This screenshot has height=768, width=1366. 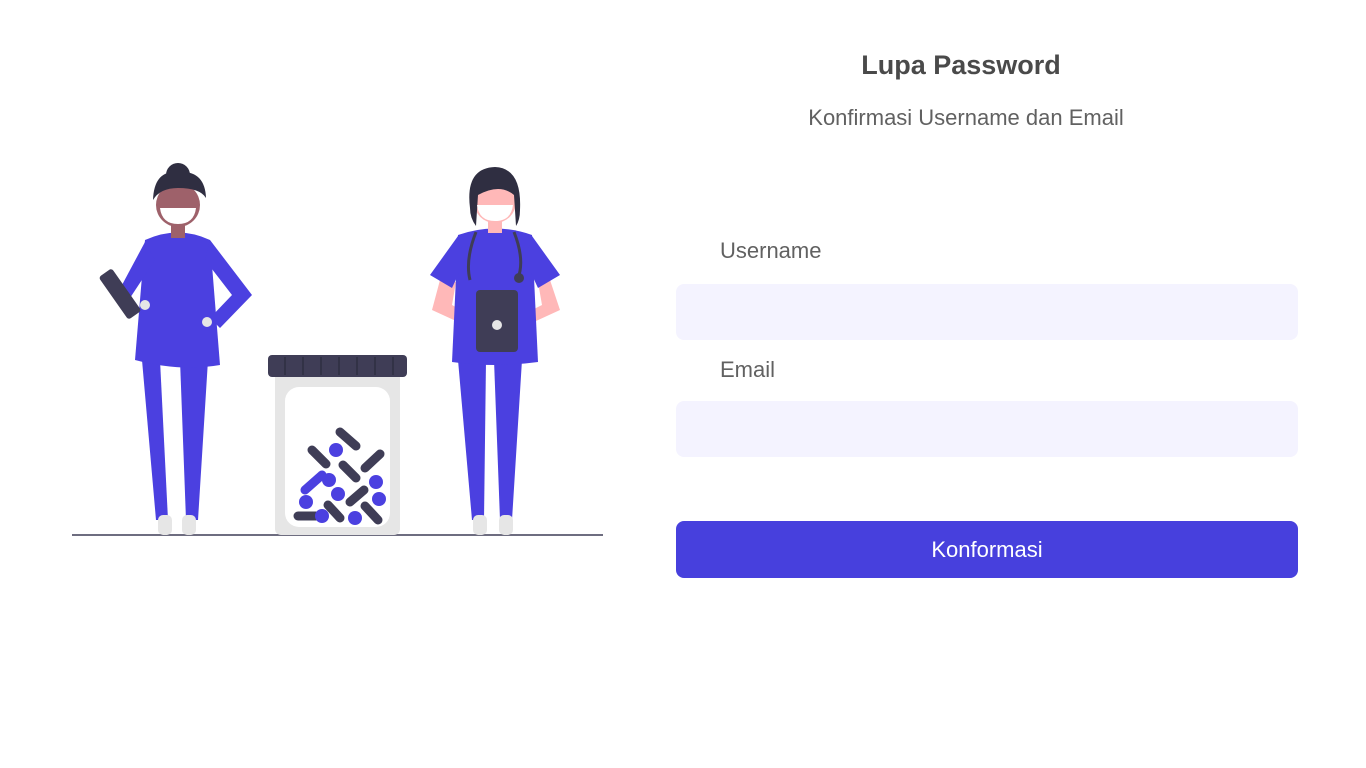 I want to click on username-input, so click(x=987, y=312).